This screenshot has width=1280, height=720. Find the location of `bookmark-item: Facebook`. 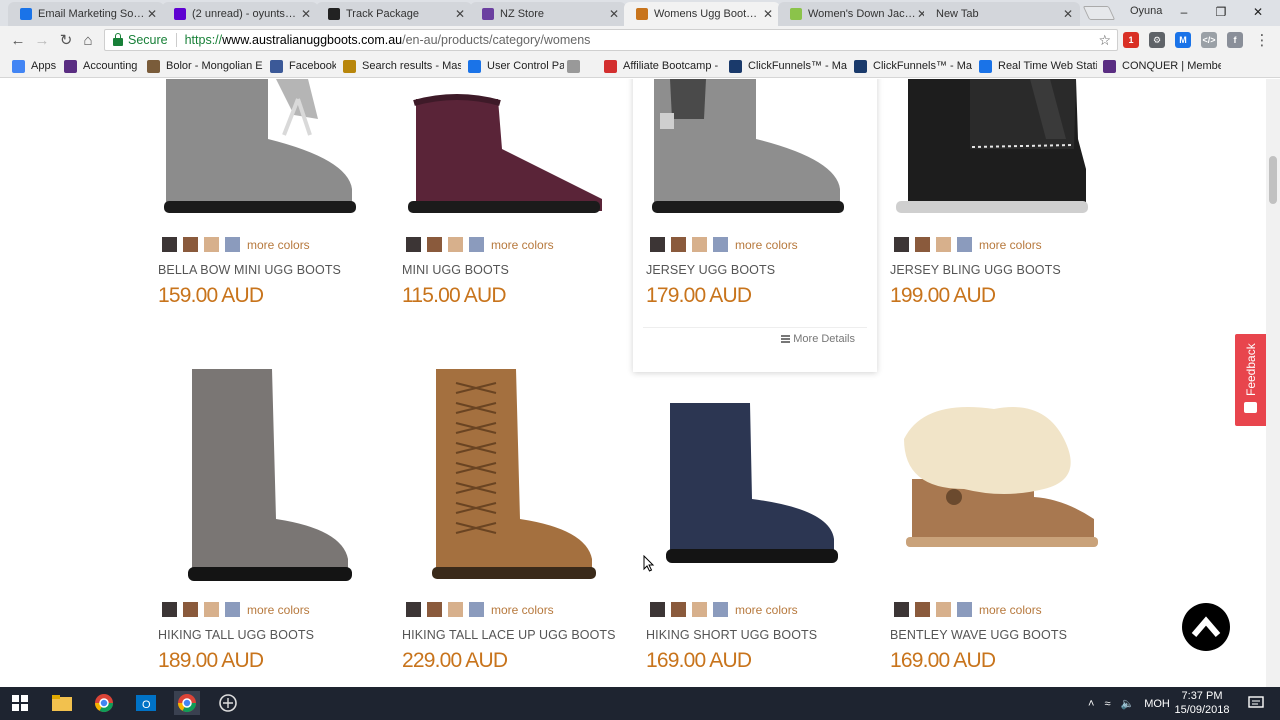

bookmark-item: Facebook is located at coordinates (303, 66).